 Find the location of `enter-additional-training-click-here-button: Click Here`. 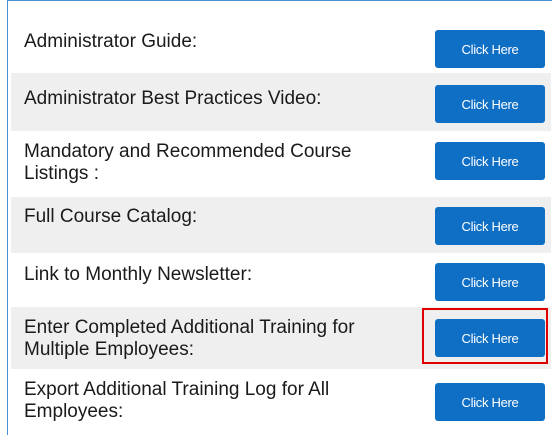

enter-additional-training-click-here-button: Click Here is located at coordinates (490, 338).